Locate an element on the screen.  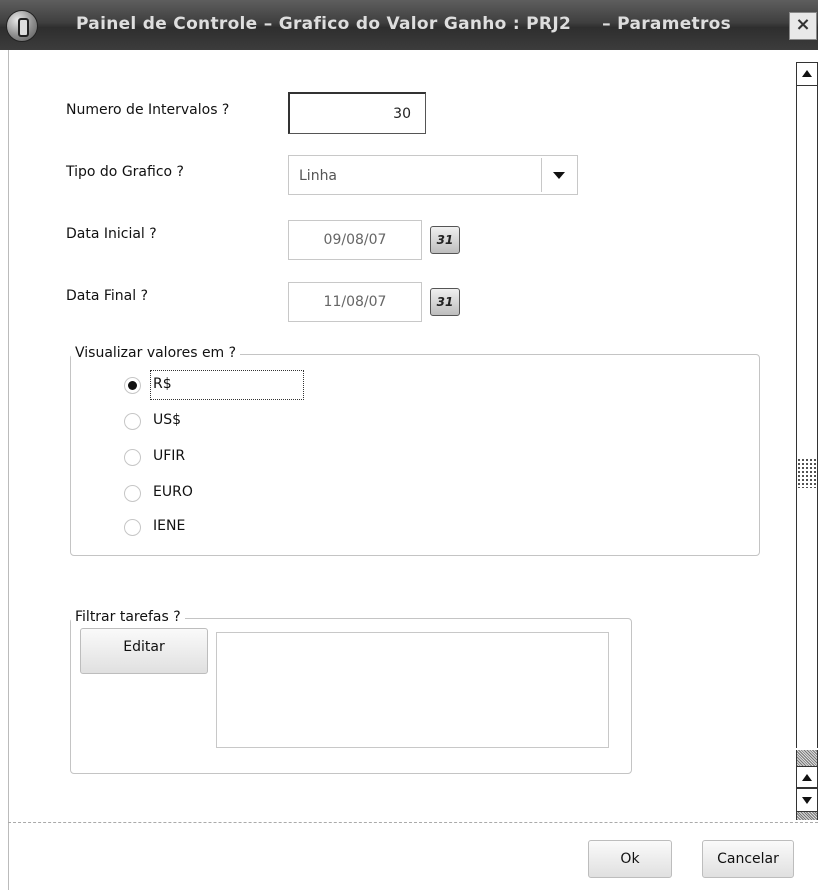
chart-type-label: Tipo do Grafico ? is located at coordinates (125, 172).